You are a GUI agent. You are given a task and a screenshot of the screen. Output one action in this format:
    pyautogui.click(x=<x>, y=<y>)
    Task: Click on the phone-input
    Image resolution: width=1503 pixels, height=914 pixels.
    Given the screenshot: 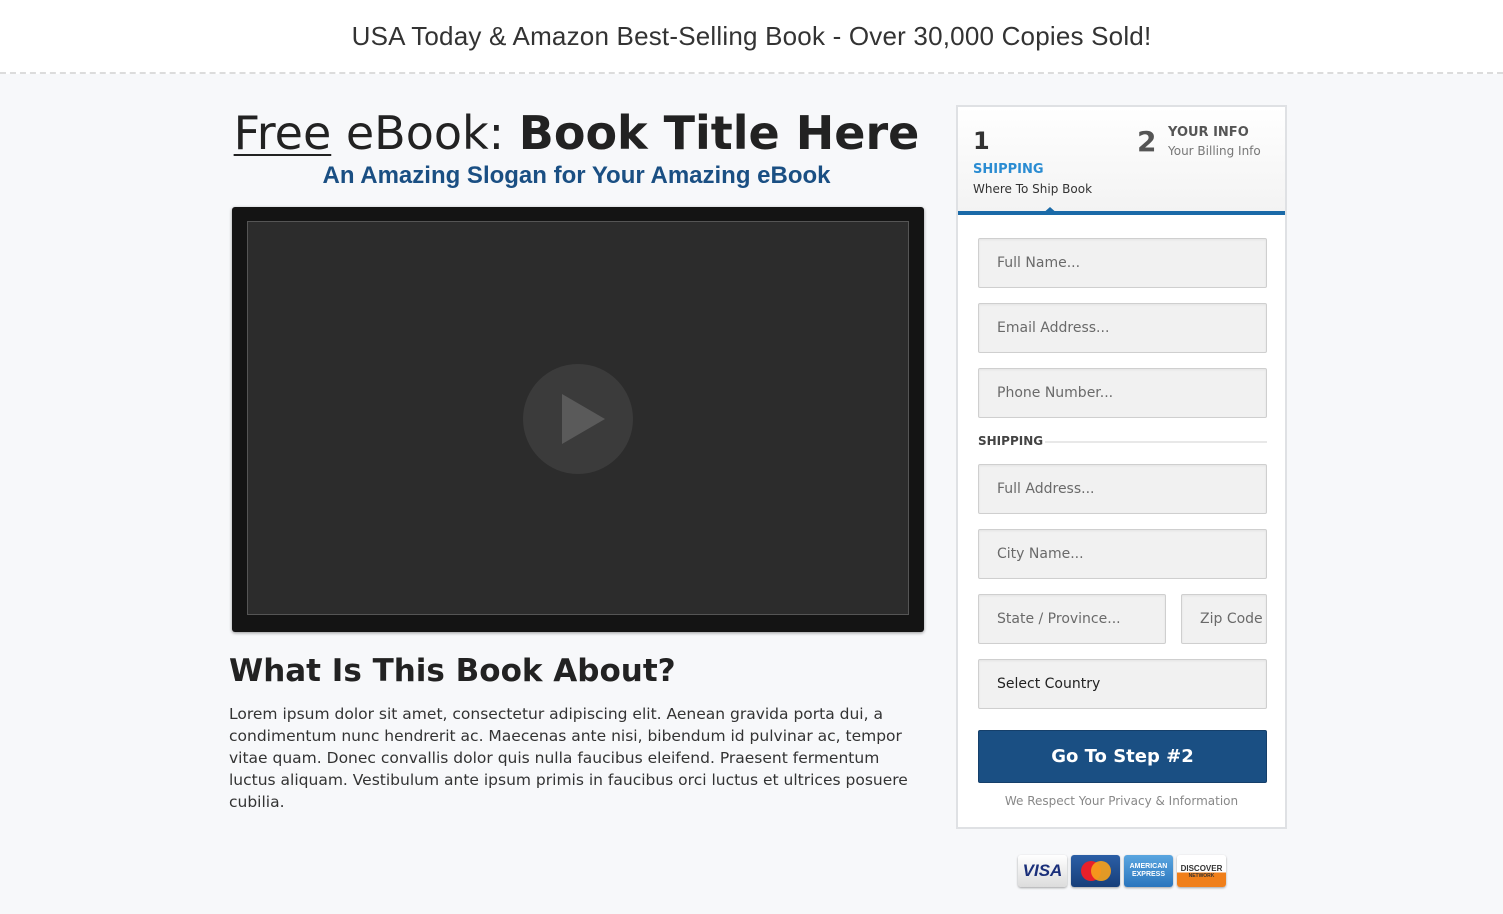 What is the action you would take?
    pyautogui.click(x=1122, y=393)
    